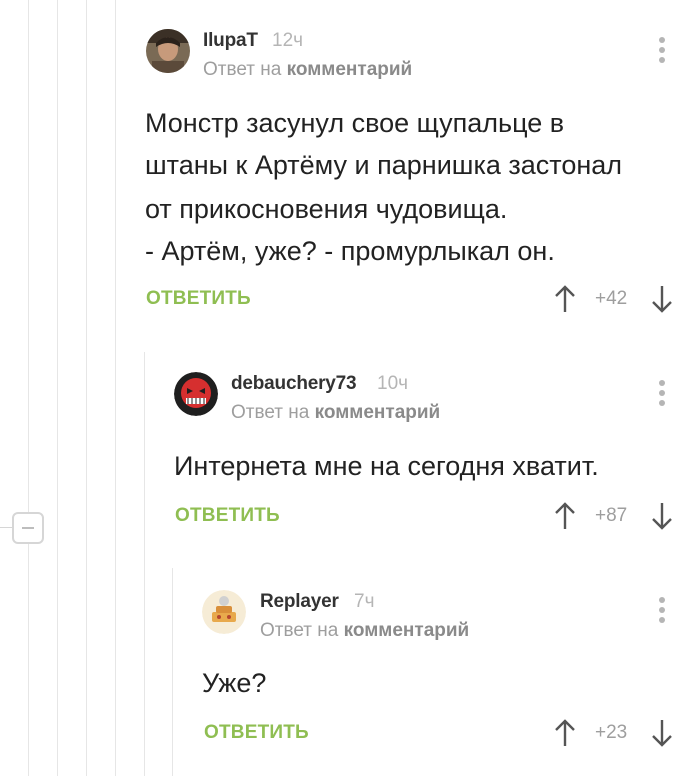  I want to click on thread-connector, so click(6, 527).